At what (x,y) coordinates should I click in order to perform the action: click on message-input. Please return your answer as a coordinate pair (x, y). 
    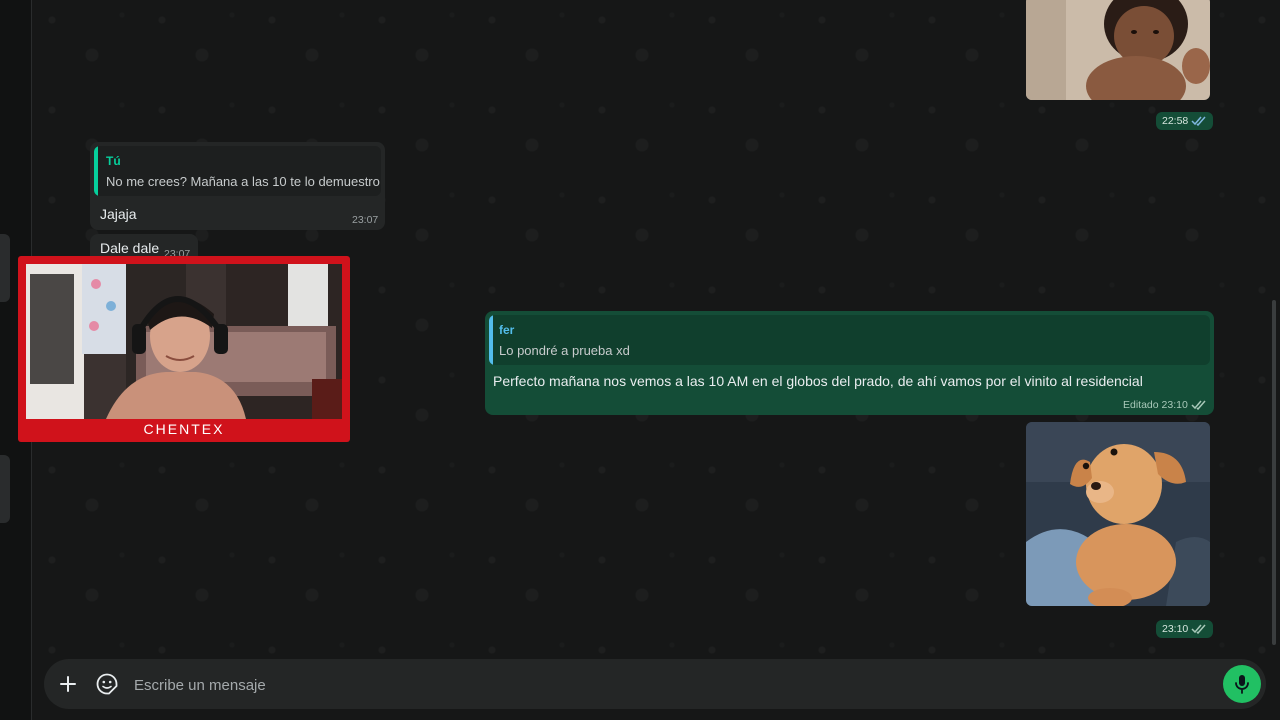
    Looking at the image, I should click on (674, 685).